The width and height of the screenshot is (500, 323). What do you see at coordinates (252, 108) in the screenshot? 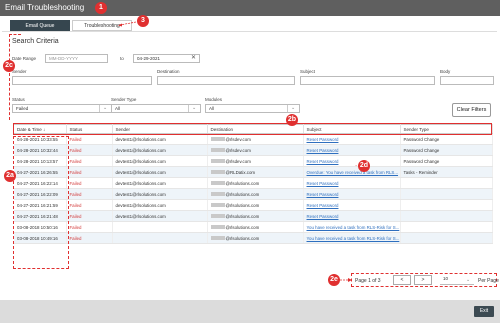
I see `modules-select: All` at bounding box center [252, 108].